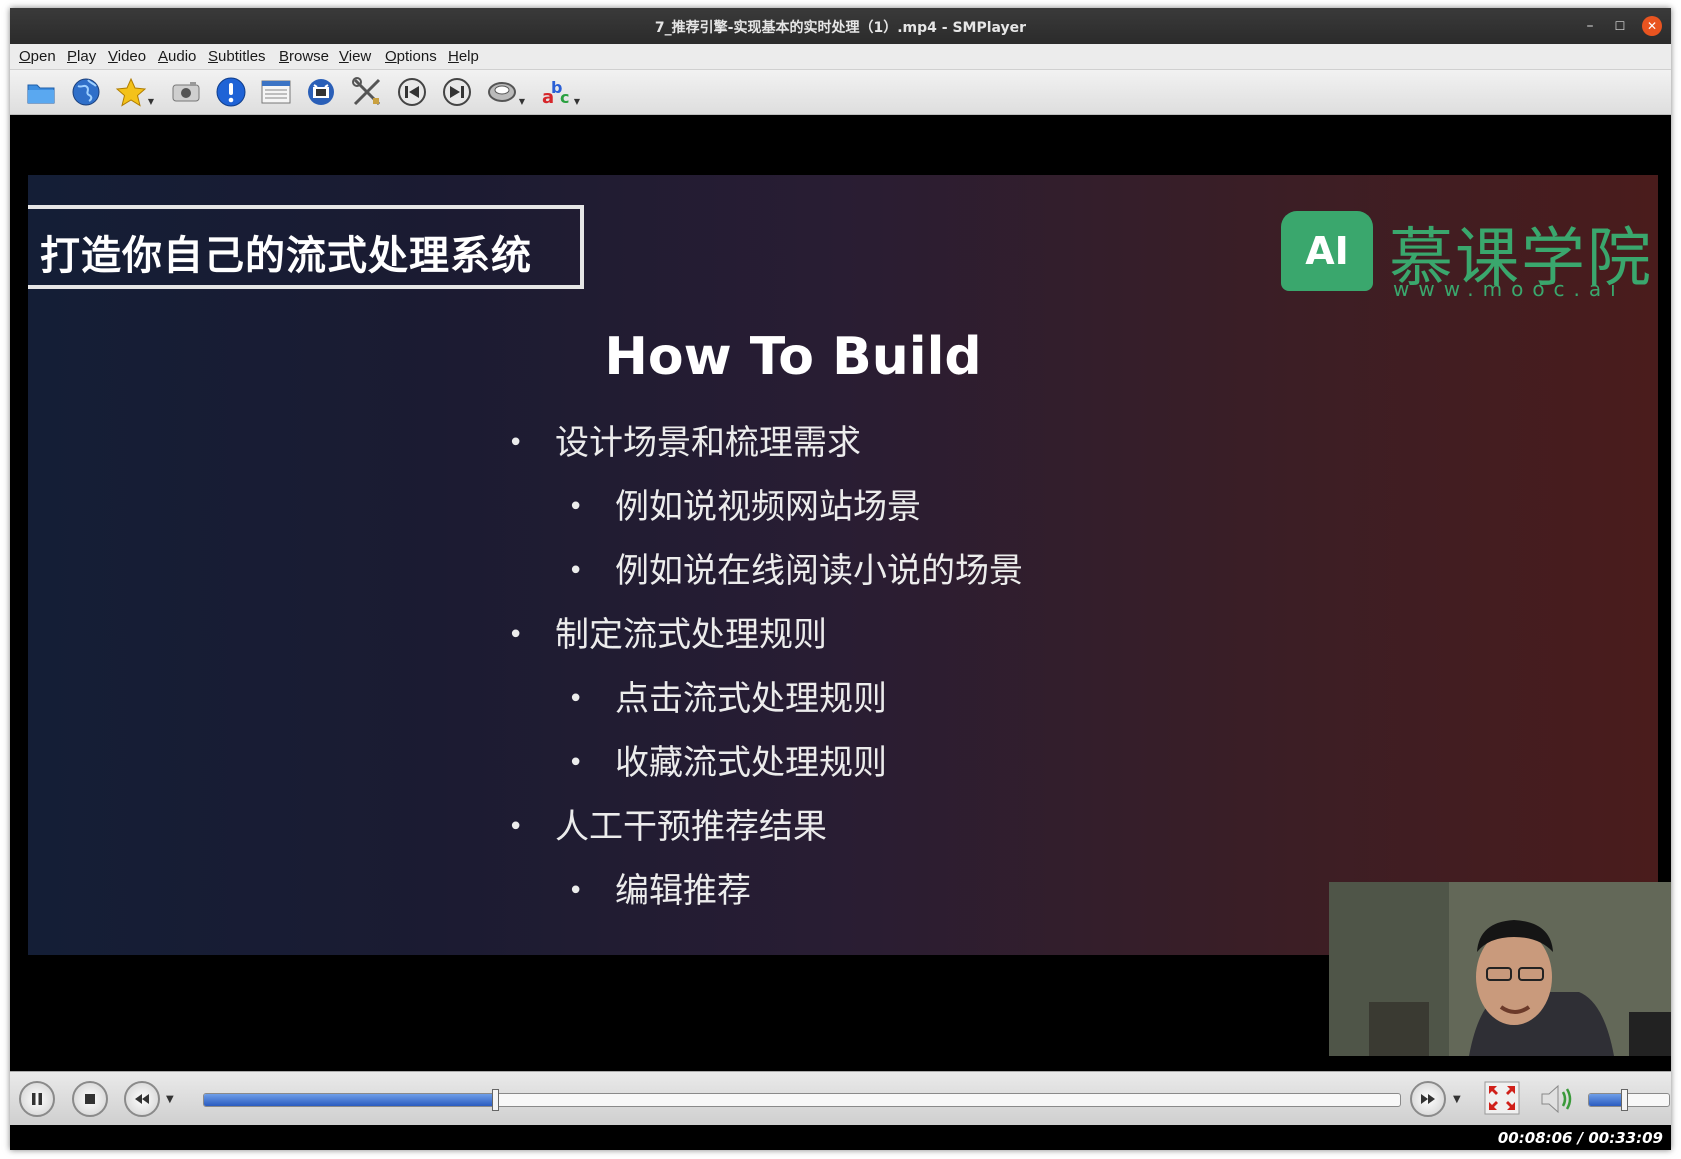 The height and width of the screenshot is (1159, 1681). I want to click on rewind-button, so click(142, 1099).